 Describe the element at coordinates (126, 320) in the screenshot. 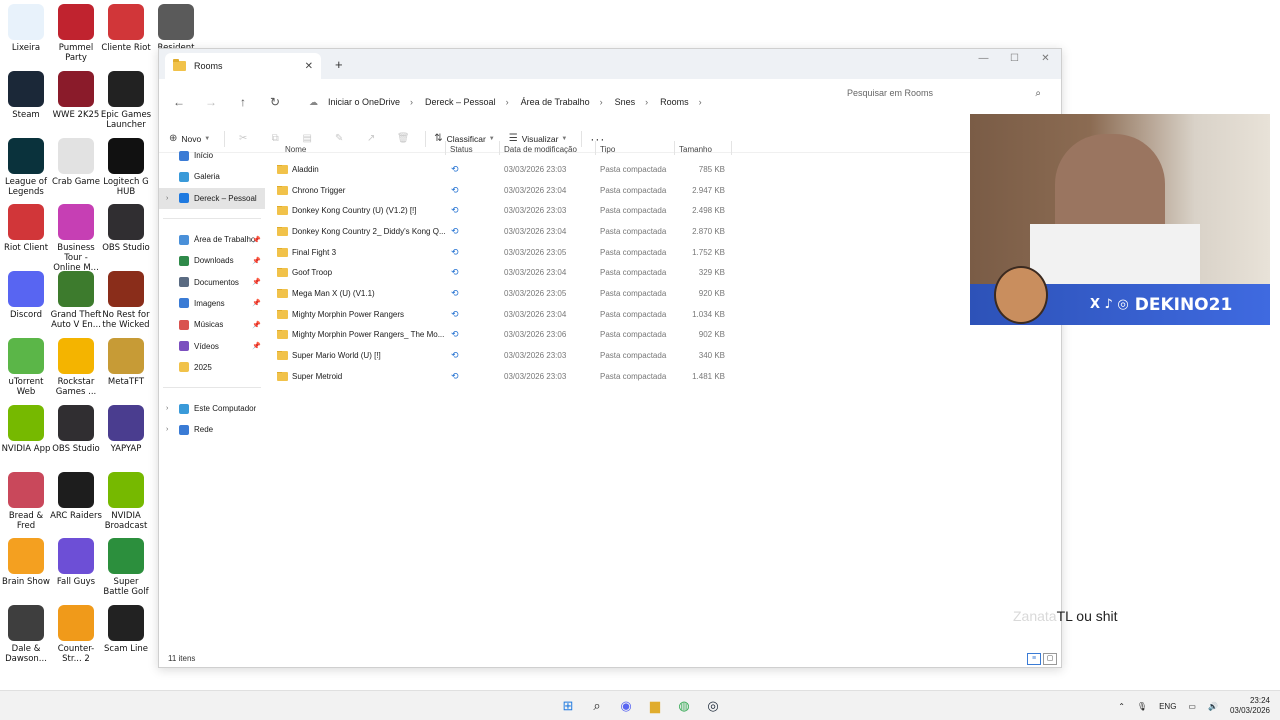

I see `desktop-icon-label: No Rest for the Wicked` at that location.